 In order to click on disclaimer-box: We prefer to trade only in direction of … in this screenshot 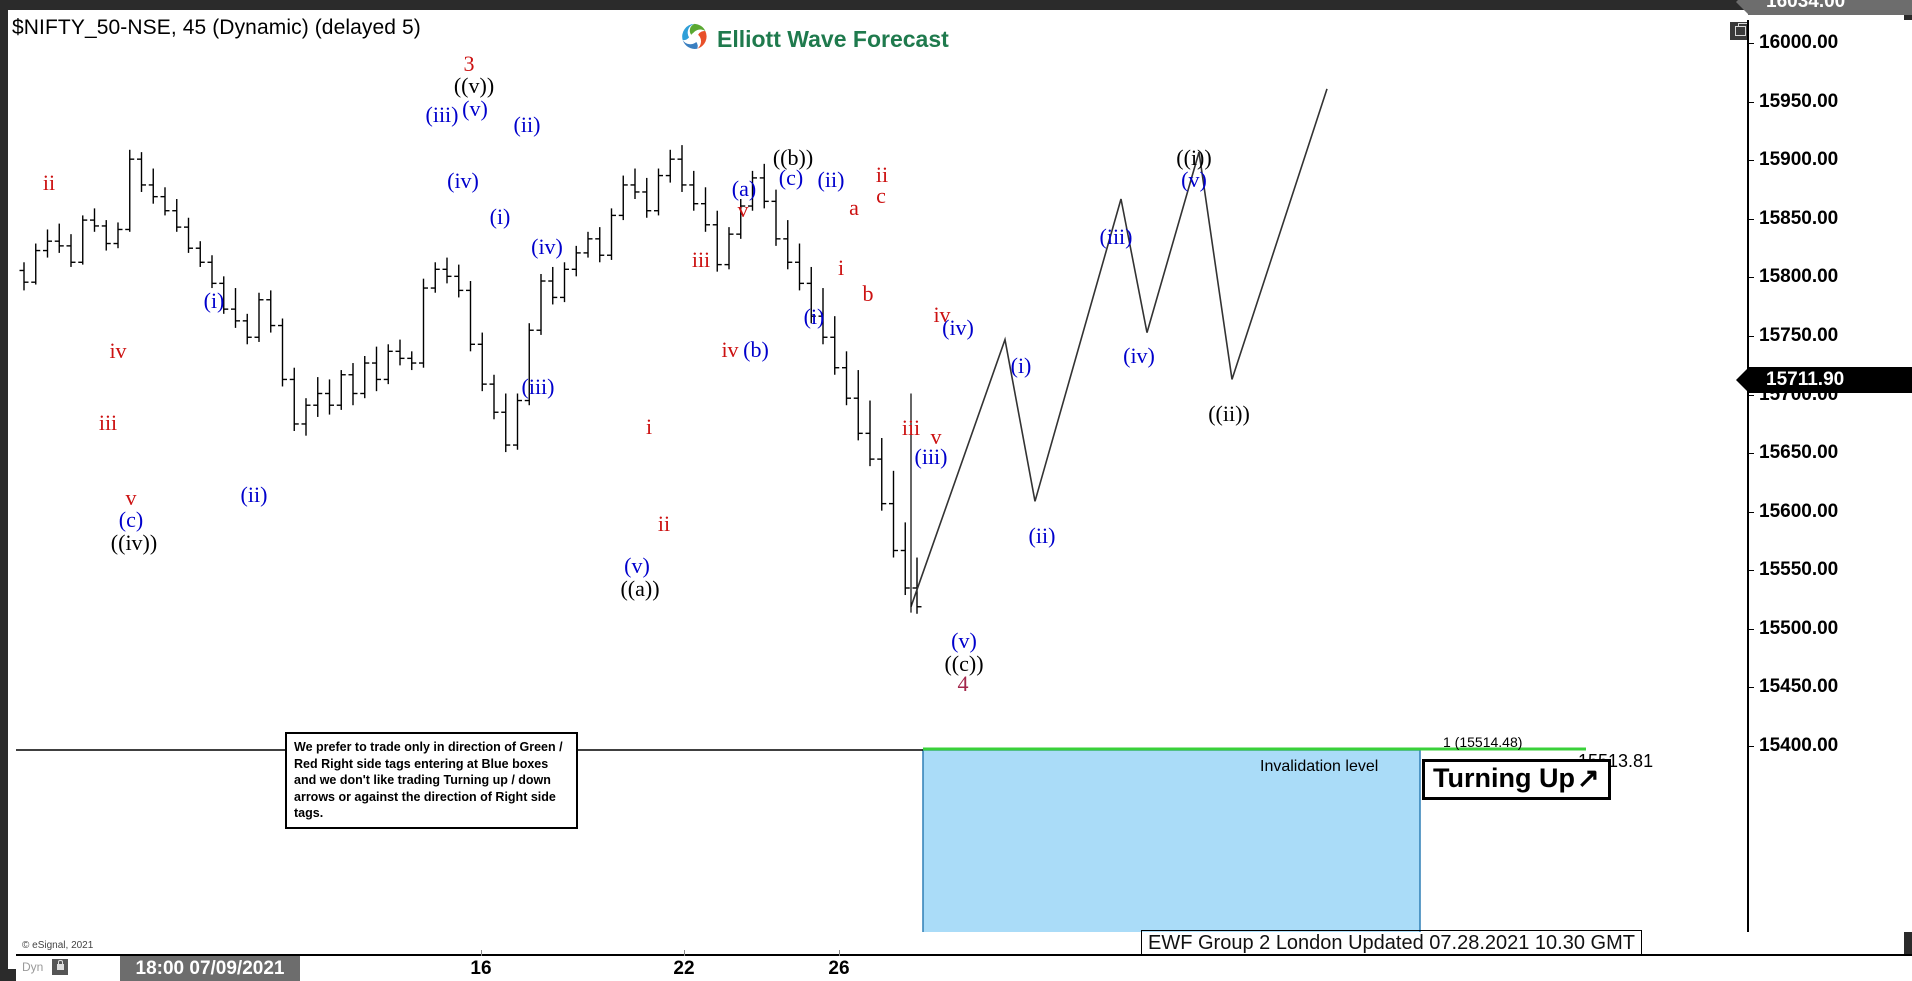, I will do `click(431, 780)`.